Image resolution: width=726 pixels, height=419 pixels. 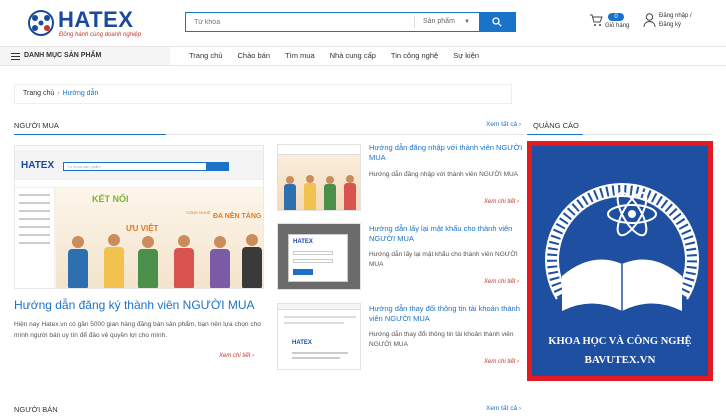 What do you see at coordinates (620, 134) in the screenshot?
I see `ads-section-divider` at bounding box center [620, 134].